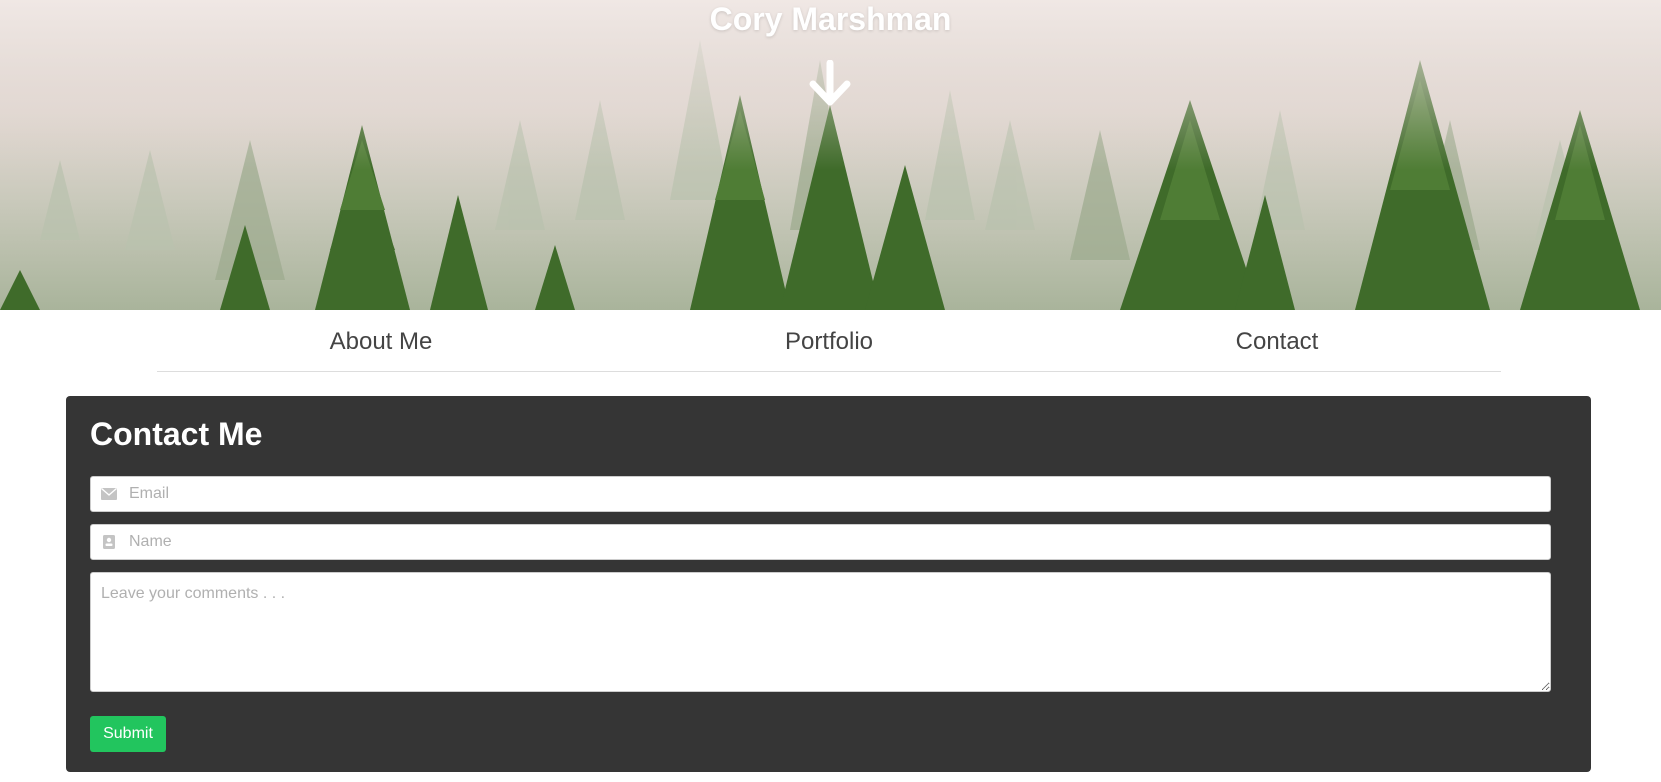 Image resolution: width=1661 pixels, height=782 pixels. Describe the element at coordinates (830, 84) in the screenshot. I see `arrow-down-icon` at that location.